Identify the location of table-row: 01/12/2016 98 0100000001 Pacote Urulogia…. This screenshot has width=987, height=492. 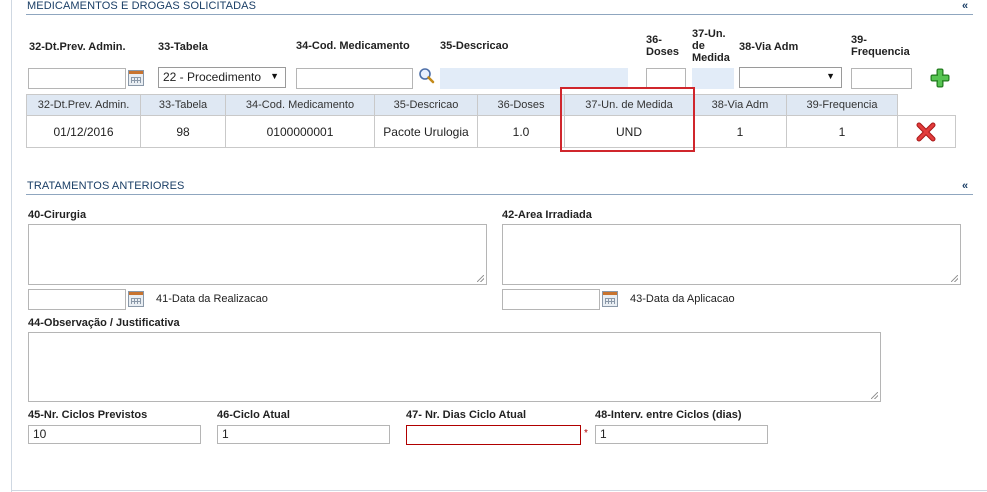
(491, 131).